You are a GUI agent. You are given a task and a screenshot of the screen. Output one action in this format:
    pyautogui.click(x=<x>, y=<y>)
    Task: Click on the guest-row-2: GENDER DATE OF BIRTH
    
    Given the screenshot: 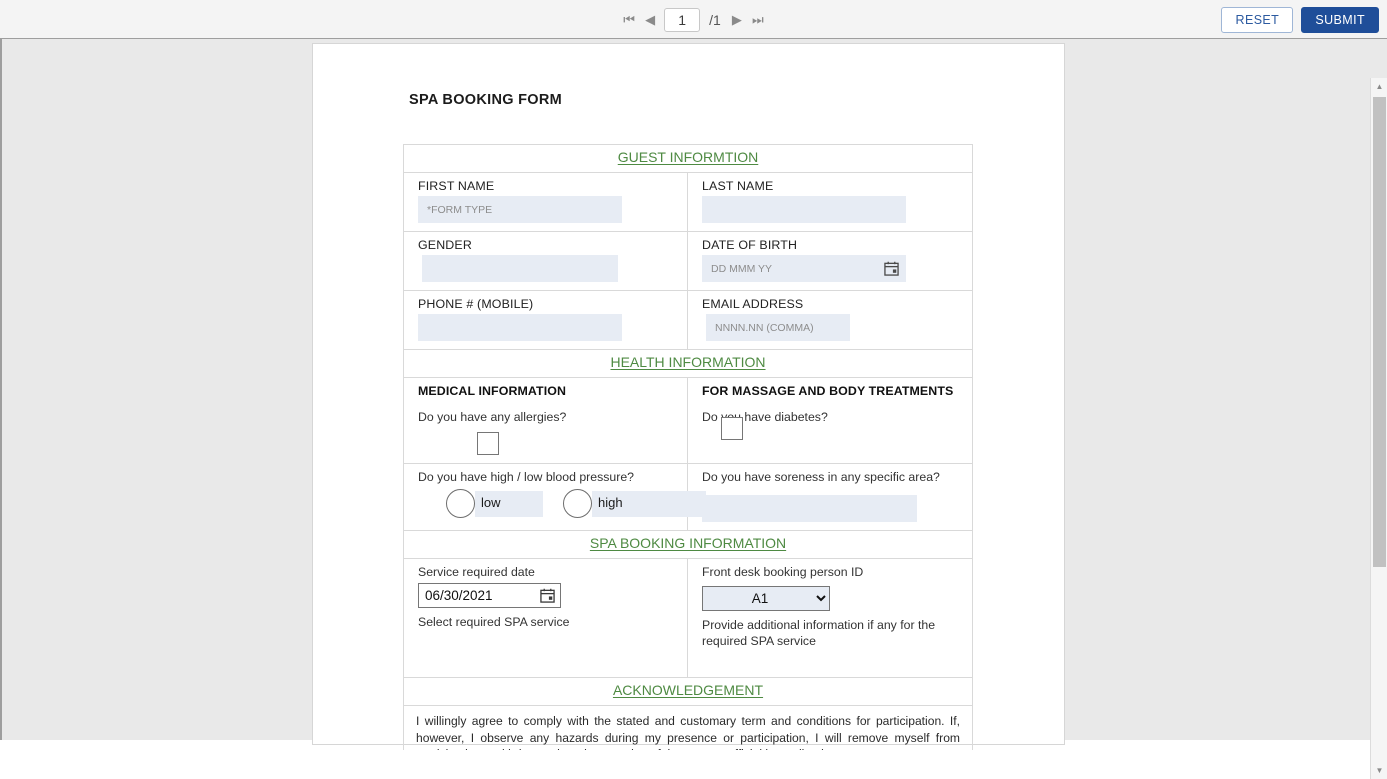 What is the action you would take?
    pyautogui.click(x=688, y=261)
    